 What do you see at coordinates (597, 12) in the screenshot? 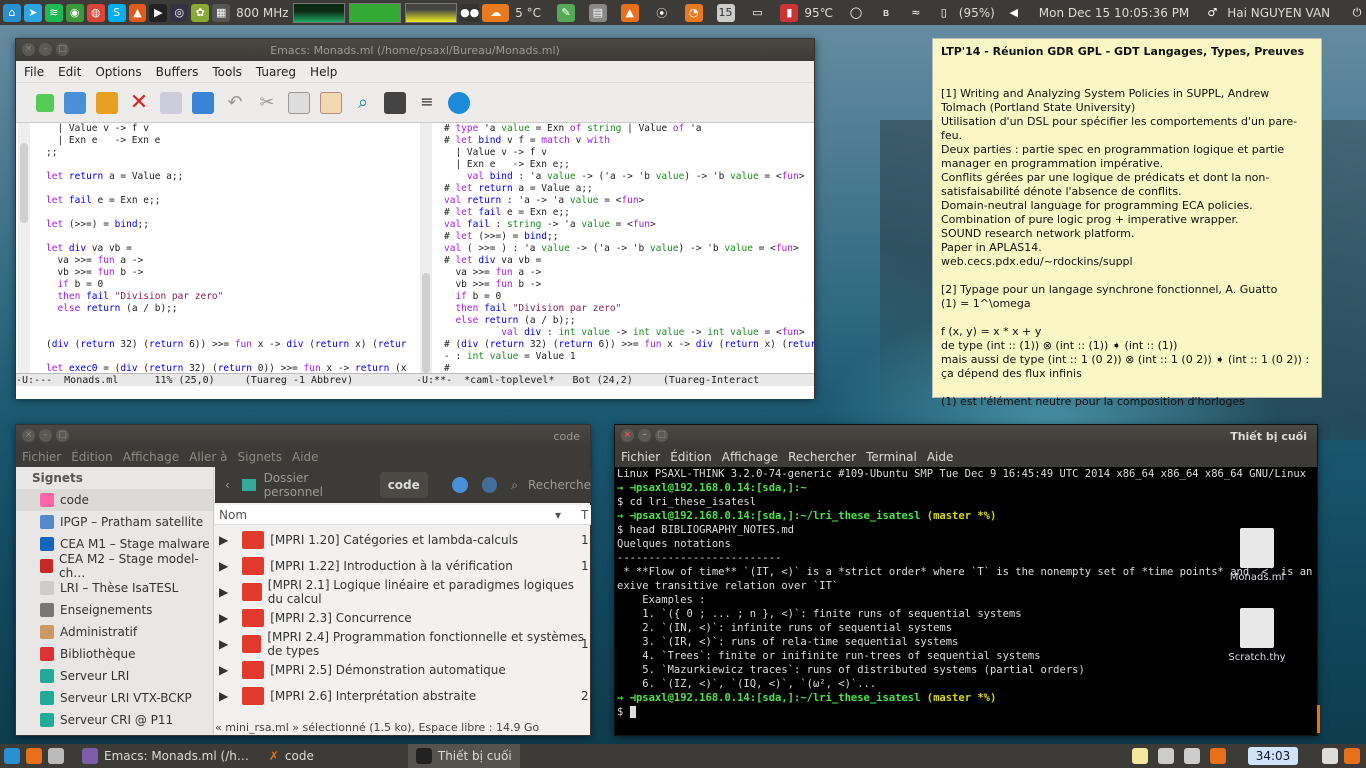
I see `clipboard-icon: ▤` at bounding box center [597, 12].